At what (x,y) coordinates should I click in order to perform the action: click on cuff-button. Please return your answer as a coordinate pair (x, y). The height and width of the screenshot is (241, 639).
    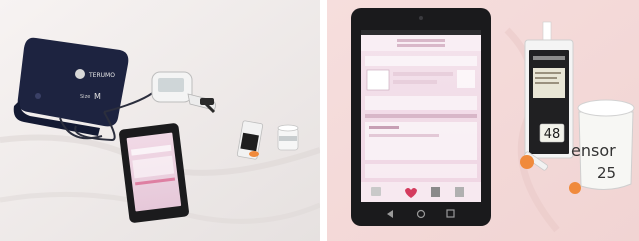
    Looking at the image, I should click on (38, 96).